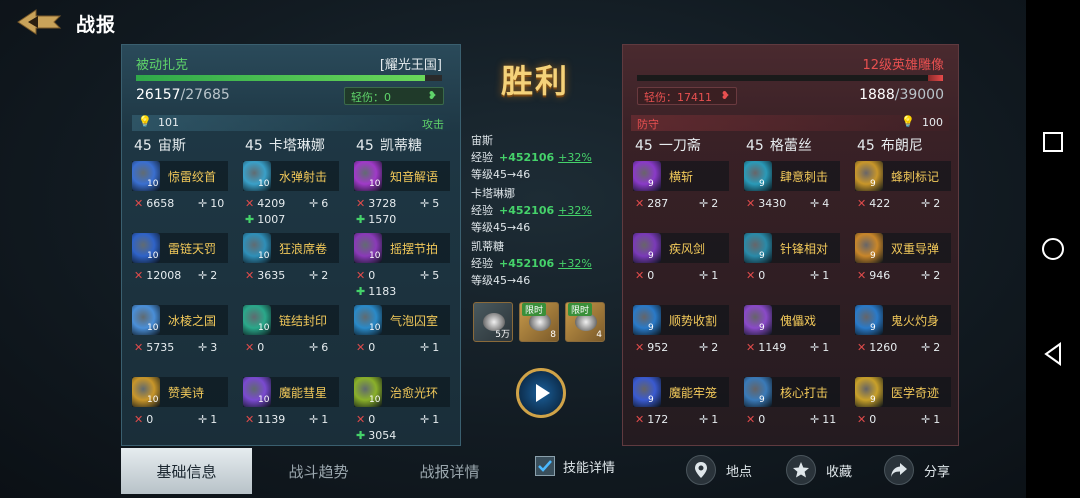  What do you see at coordinates (186, 471) in the screenshot?
I see `tab-basic-info: 基础信息` at bounding box center [186, 471].